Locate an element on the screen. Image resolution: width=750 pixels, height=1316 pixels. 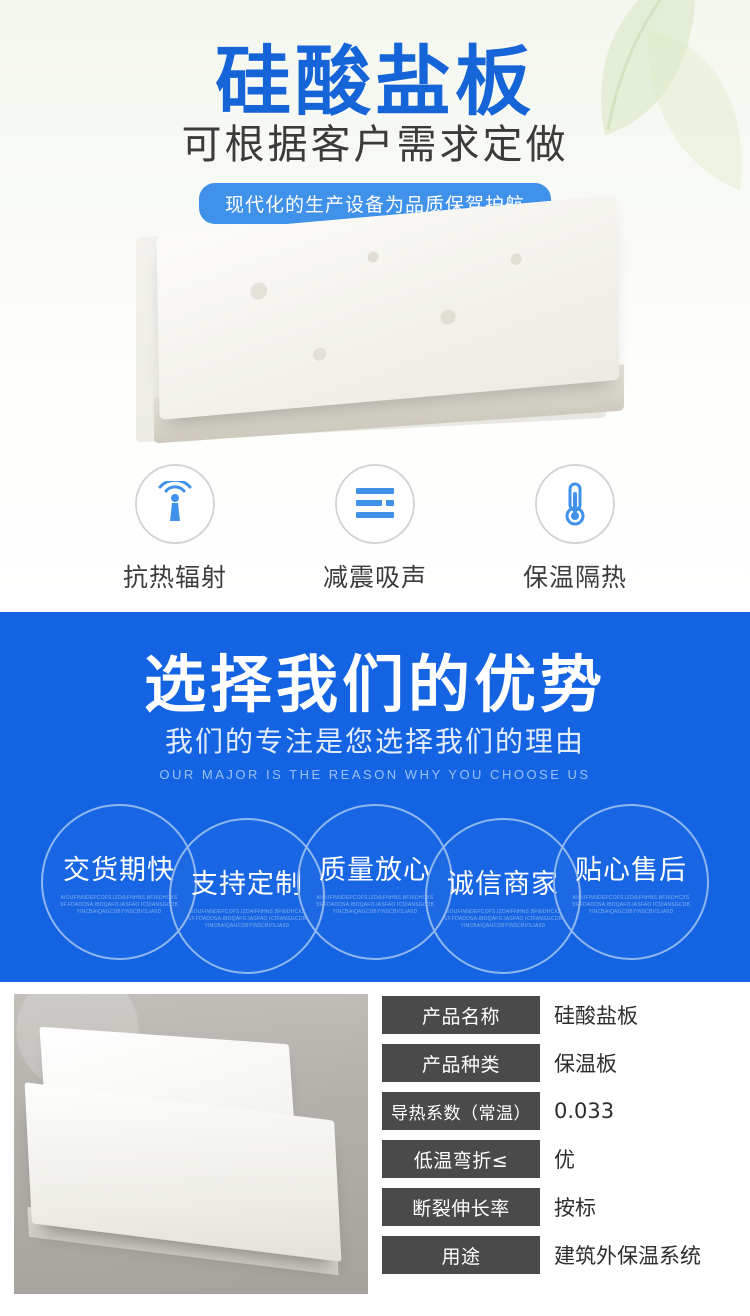
feature-label: 抗热辐射 is located at coordinates (174, 577).